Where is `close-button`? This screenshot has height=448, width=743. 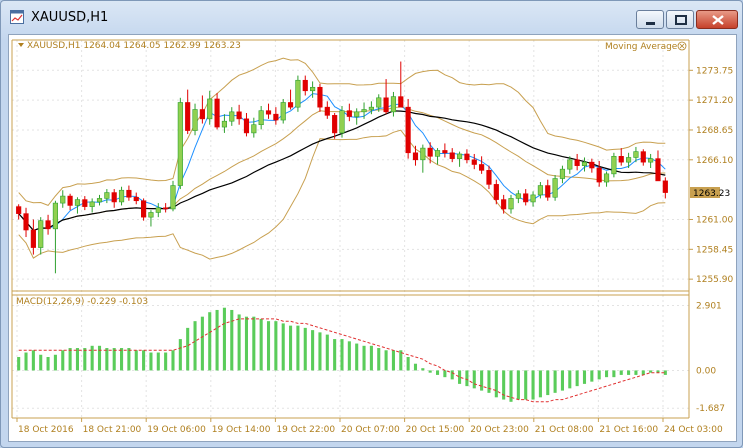
close-button is located at coordinates (717, 19).